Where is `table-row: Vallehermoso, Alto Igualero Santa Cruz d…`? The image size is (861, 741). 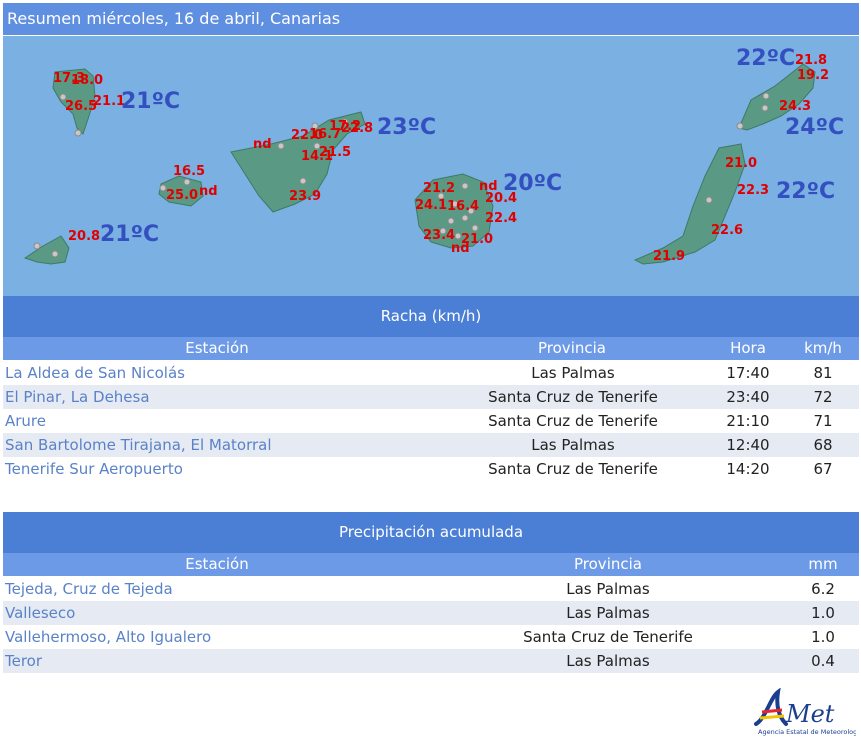 table-row: Vallehermoso, Alto Igualero Santa Cruz d… is located at coordinates (431, 637).